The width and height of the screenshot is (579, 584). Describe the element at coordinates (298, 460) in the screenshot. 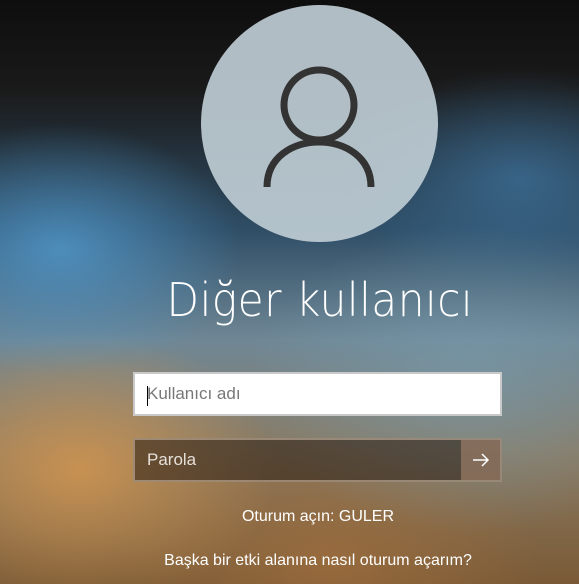

I see `password-input` at that location.